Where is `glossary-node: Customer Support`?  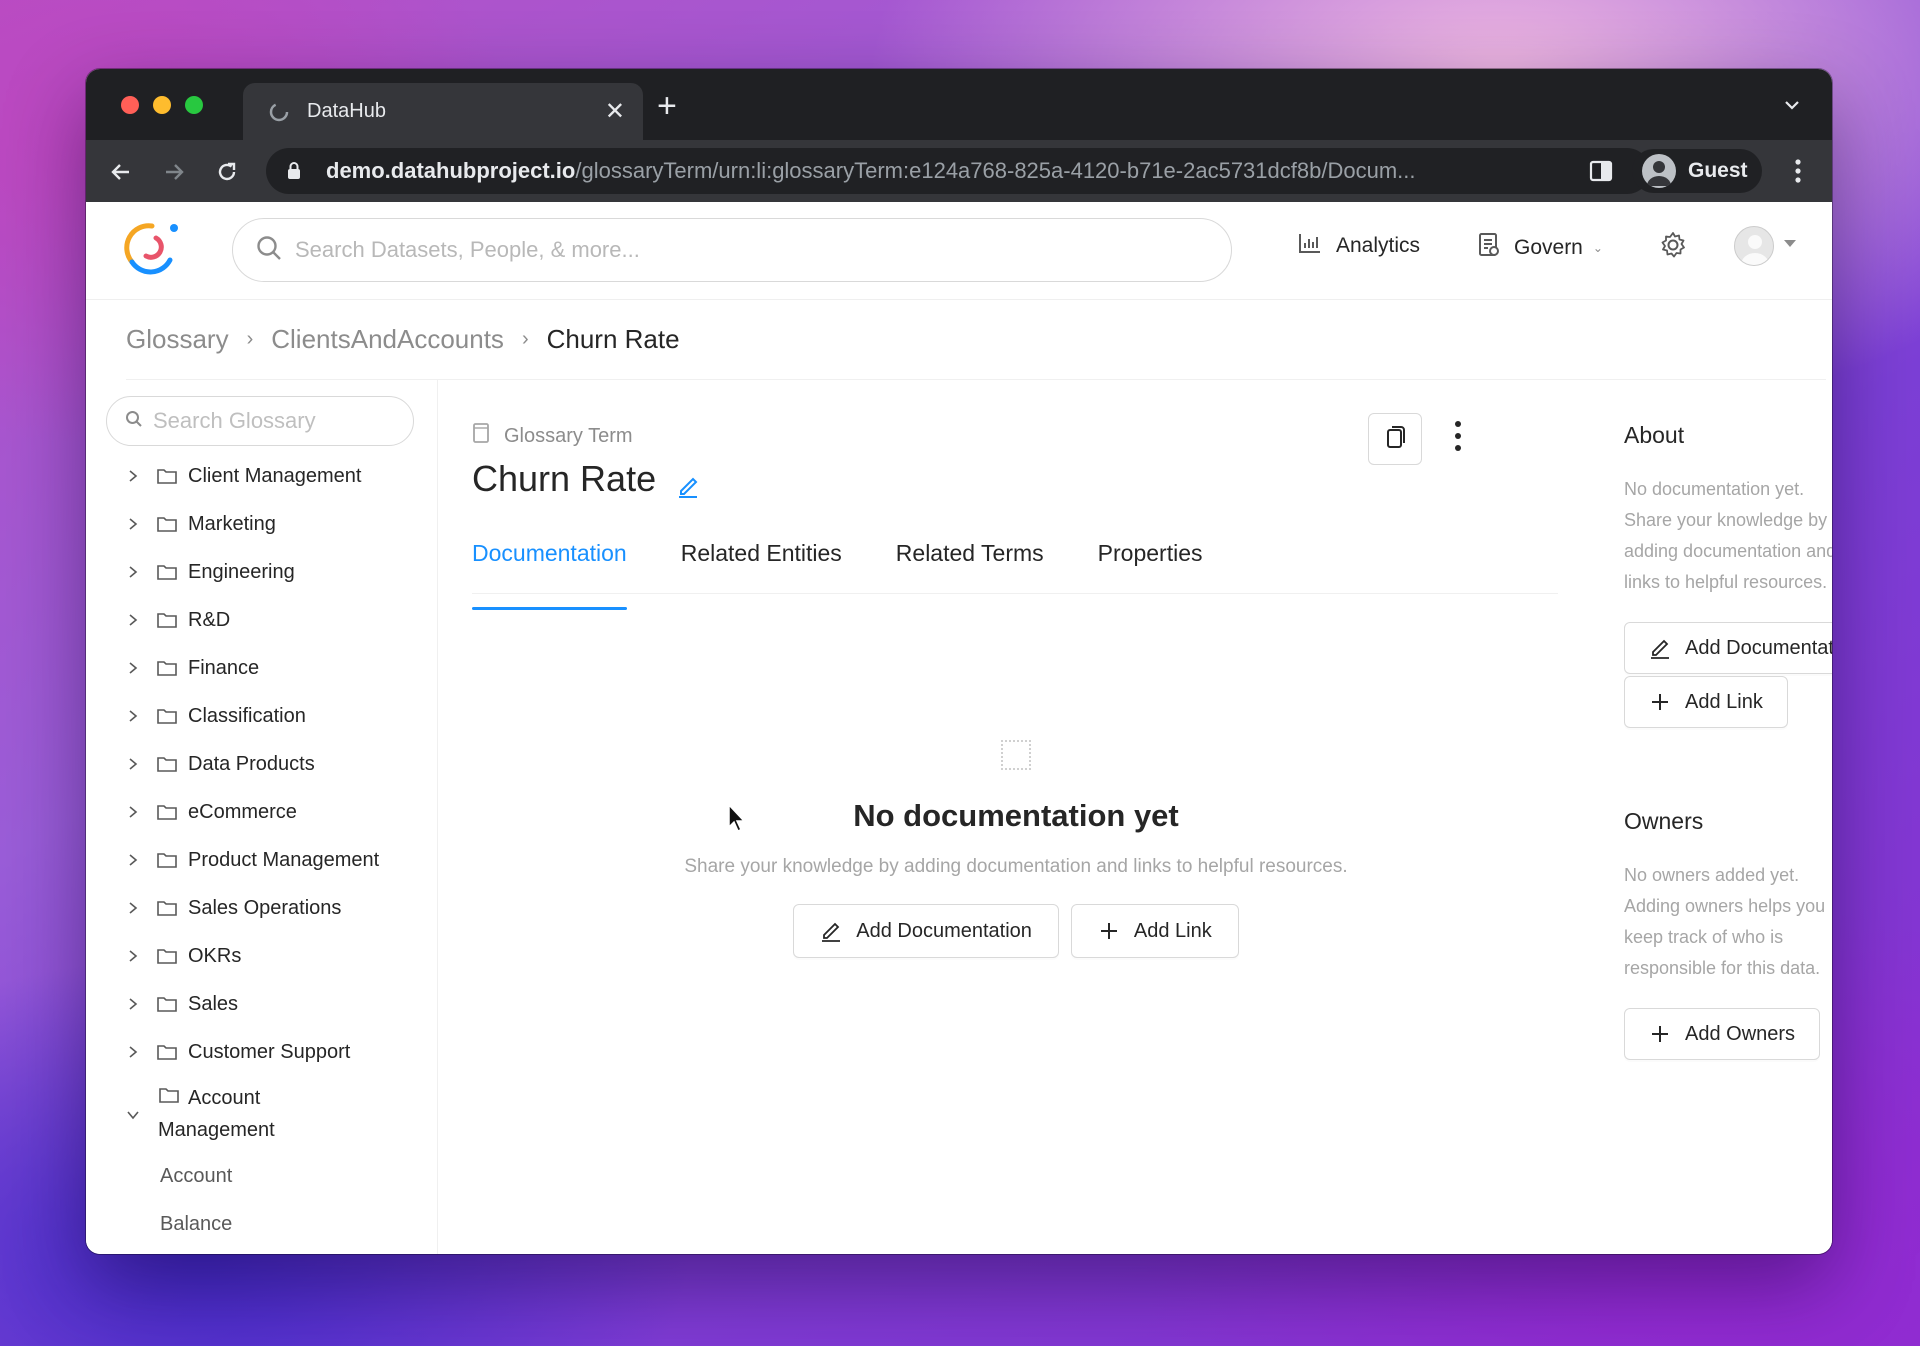 glossary-node: Customer Support is located at coordinates (261, 1052).